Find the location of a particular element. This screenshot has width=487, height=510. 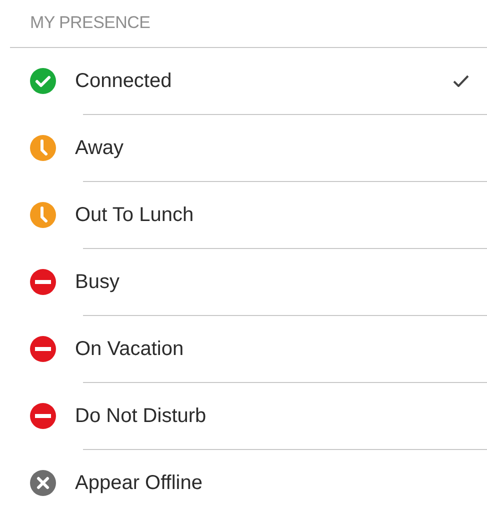

check-circle-icon is located at coordinates (43, 81).